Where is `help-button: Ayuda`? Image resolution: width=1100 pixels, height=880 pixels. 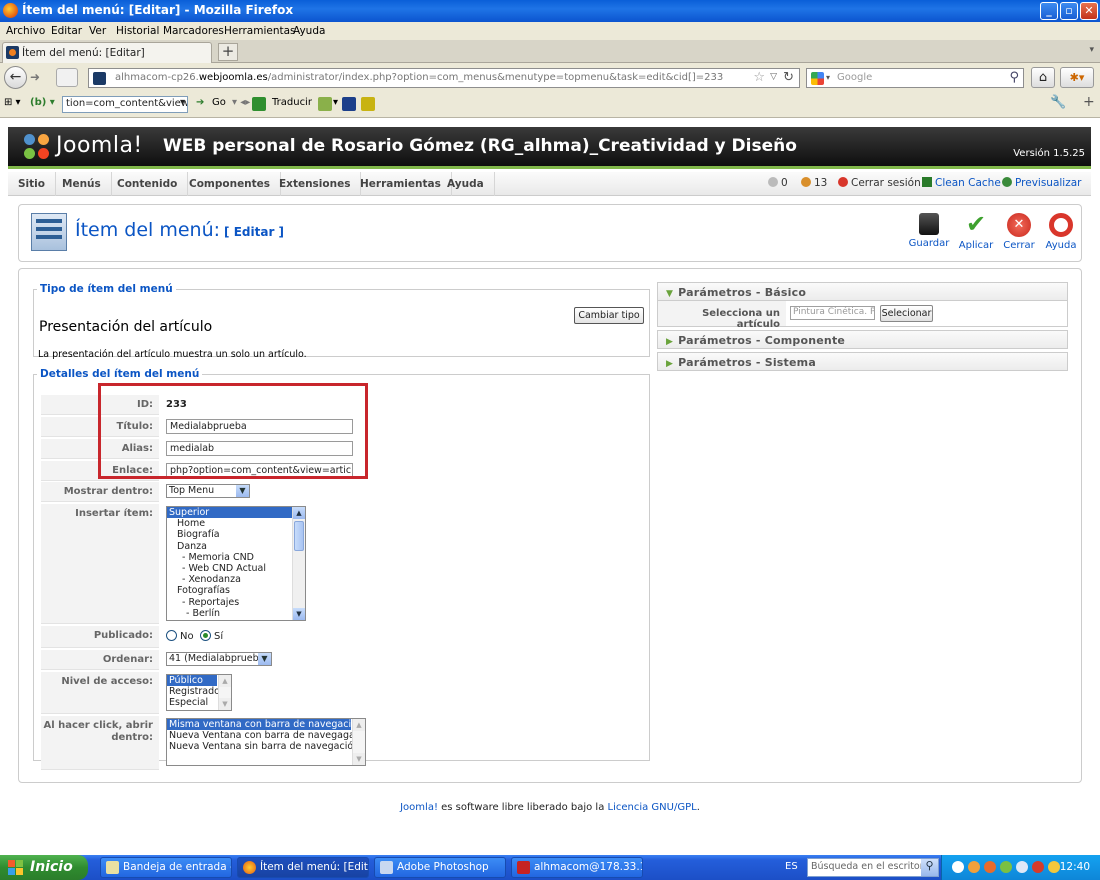 help-button: Ayuda is located at coordinates (1061, 232).